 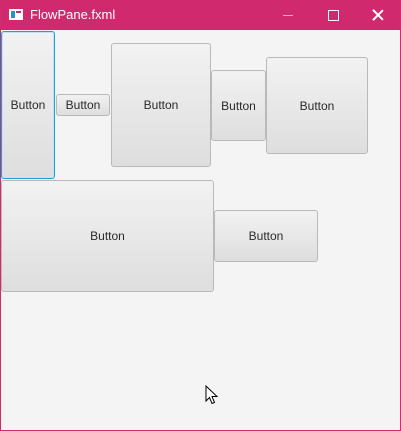 I want to click on flow-button-5: Button, so click(x=317, y=105).